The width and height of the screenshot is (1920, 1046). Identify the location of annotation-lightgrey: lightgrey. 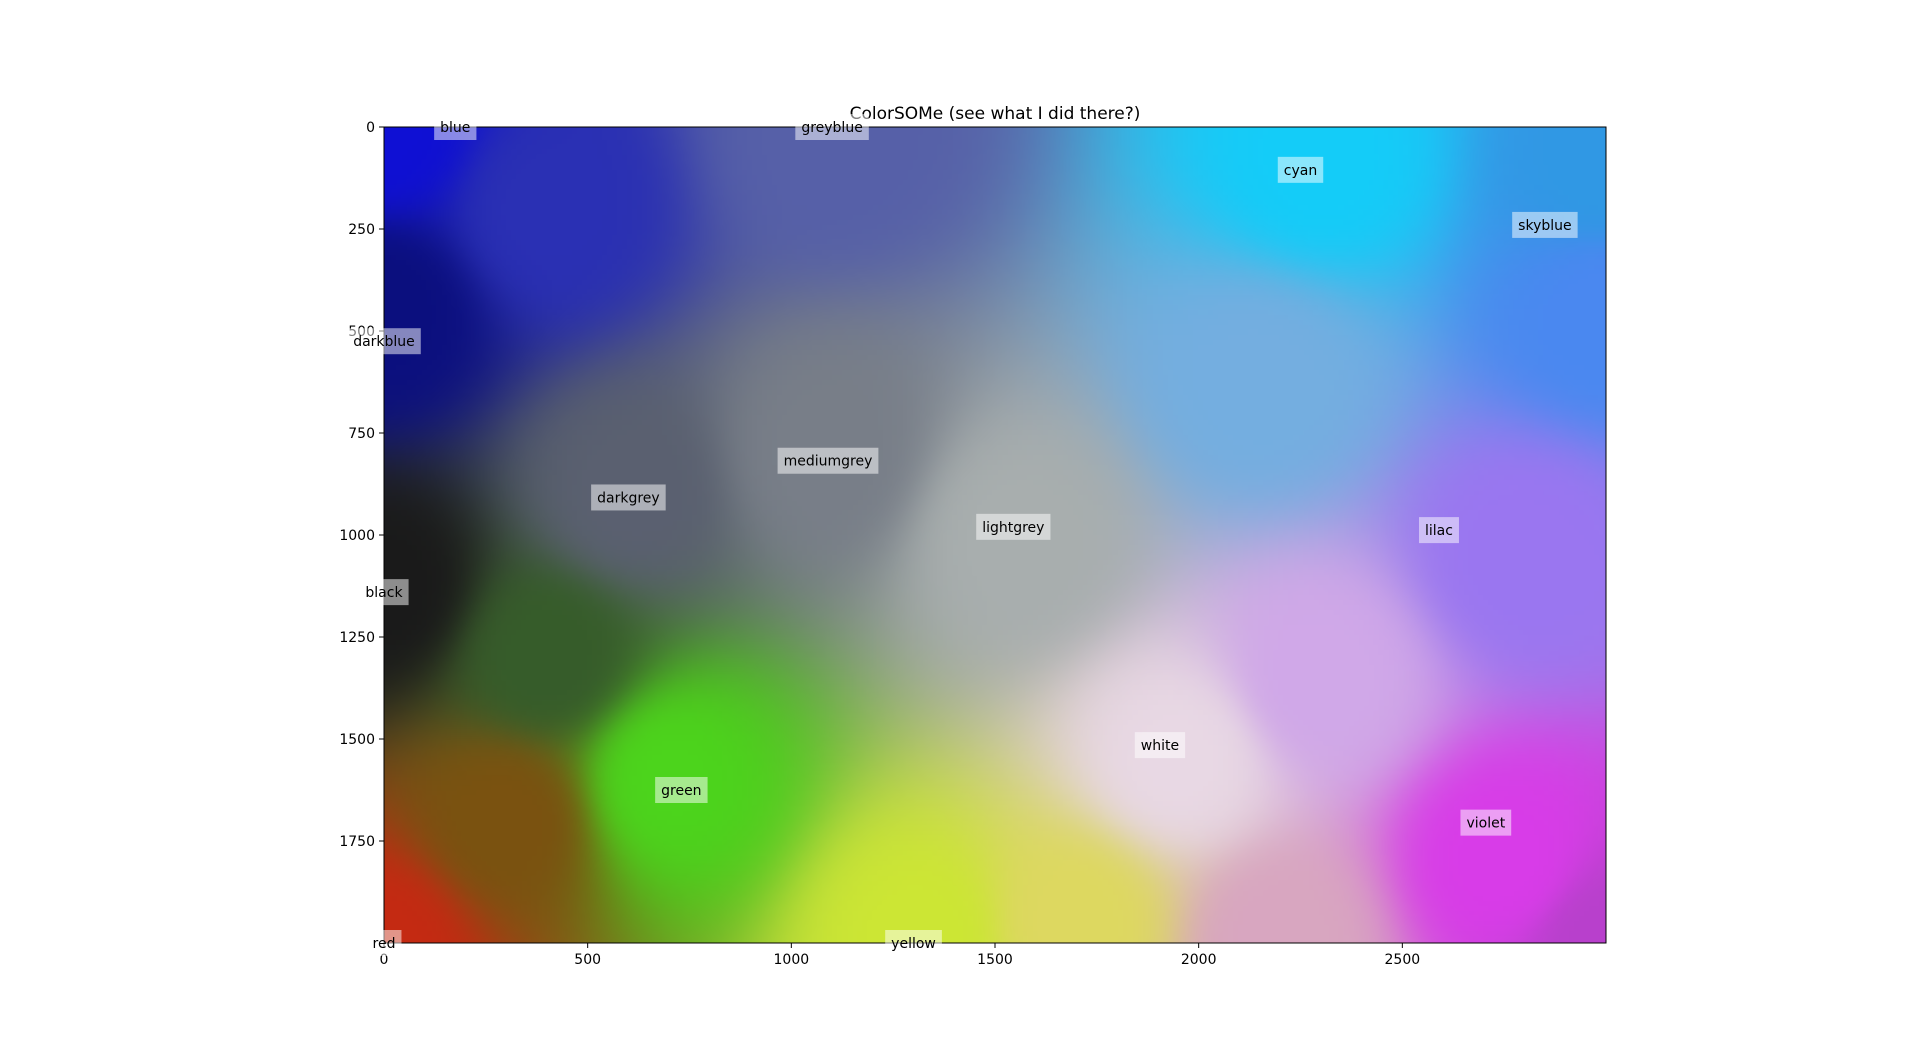
(1013, 526).